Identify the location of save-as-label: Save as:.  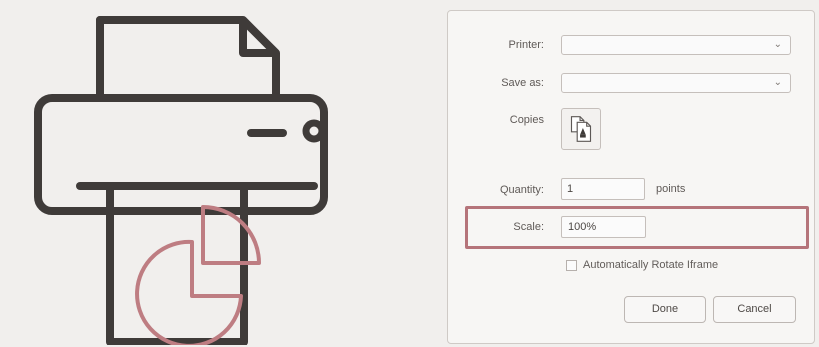
(522, 83).